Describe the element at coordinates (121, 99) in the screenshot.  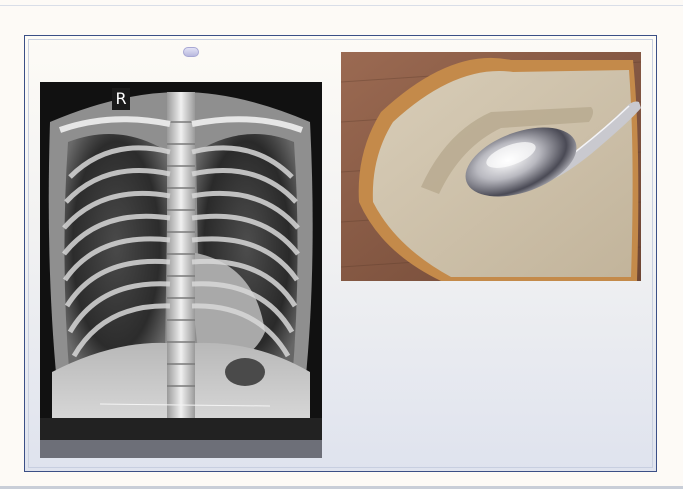
I see `xray-side-marker: R` at that location.